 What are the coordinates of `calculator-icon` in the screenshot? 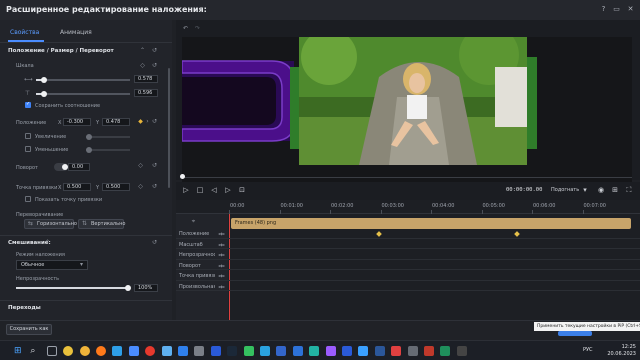 It's located at (199, 351).